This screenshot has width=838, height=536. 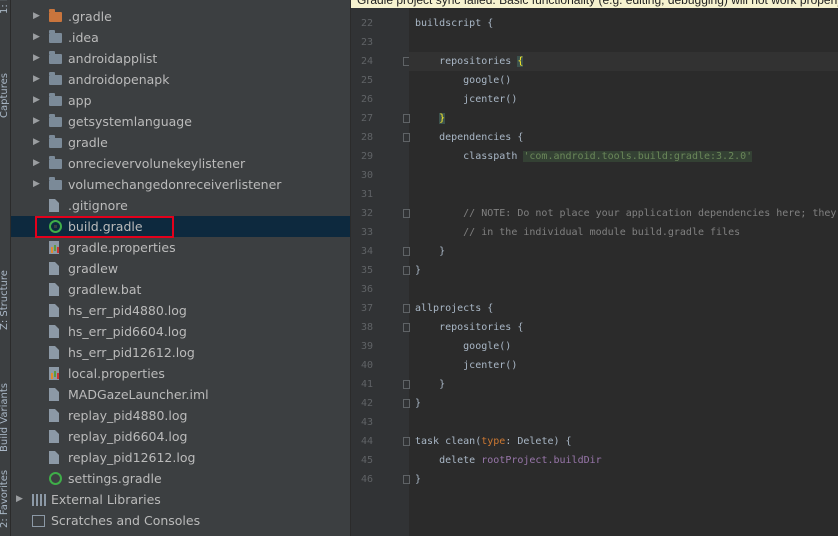 I want to click on tree-item: replay_pid6604.log, so click(x=180, y=436).